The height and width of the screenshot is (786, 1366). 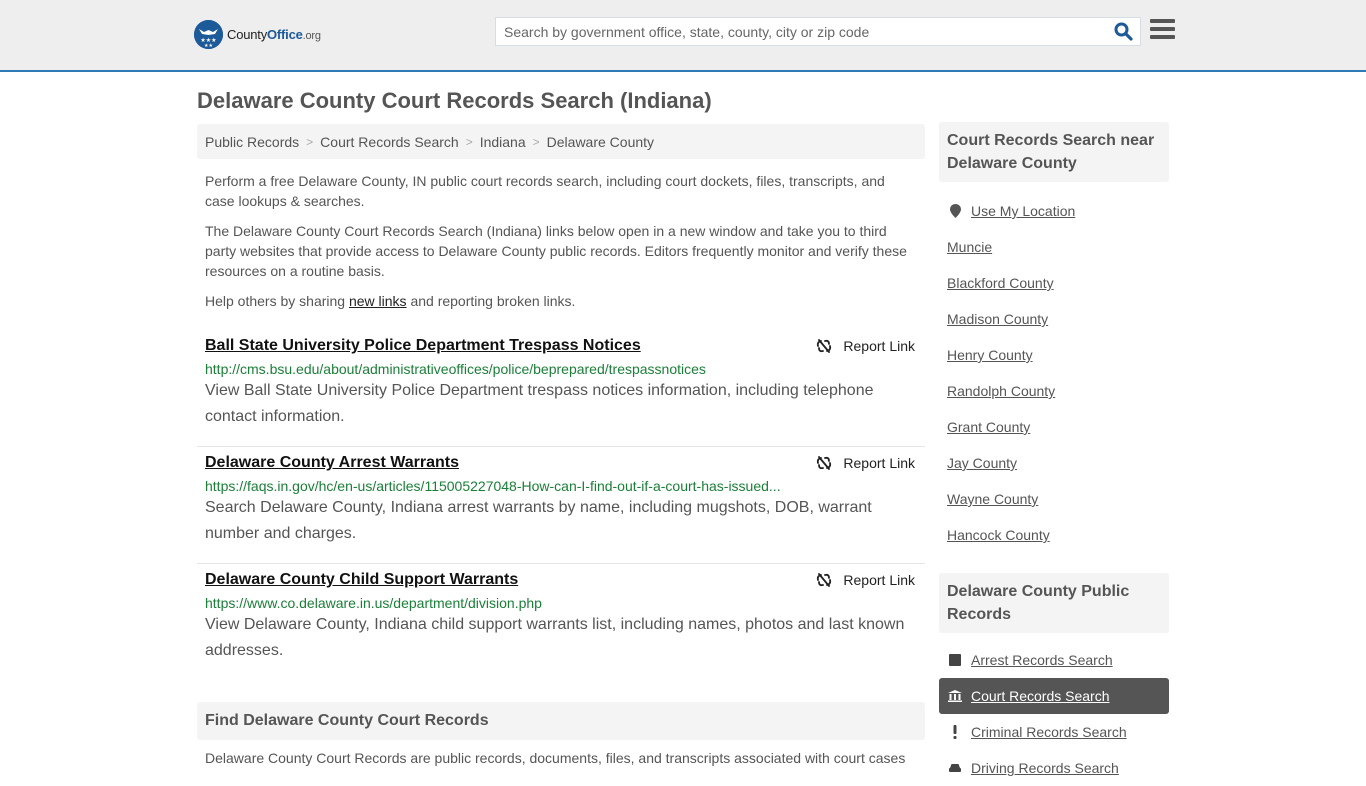 I want to click on public-records-heading: Delaware County Public Records, so click(x=1054, y=603).